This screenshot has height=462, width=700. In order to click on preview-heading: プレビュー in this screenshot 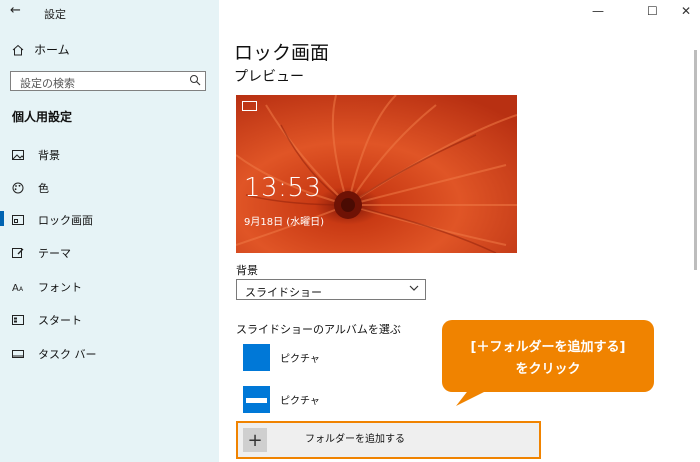, I will do `click(269, 77)`.